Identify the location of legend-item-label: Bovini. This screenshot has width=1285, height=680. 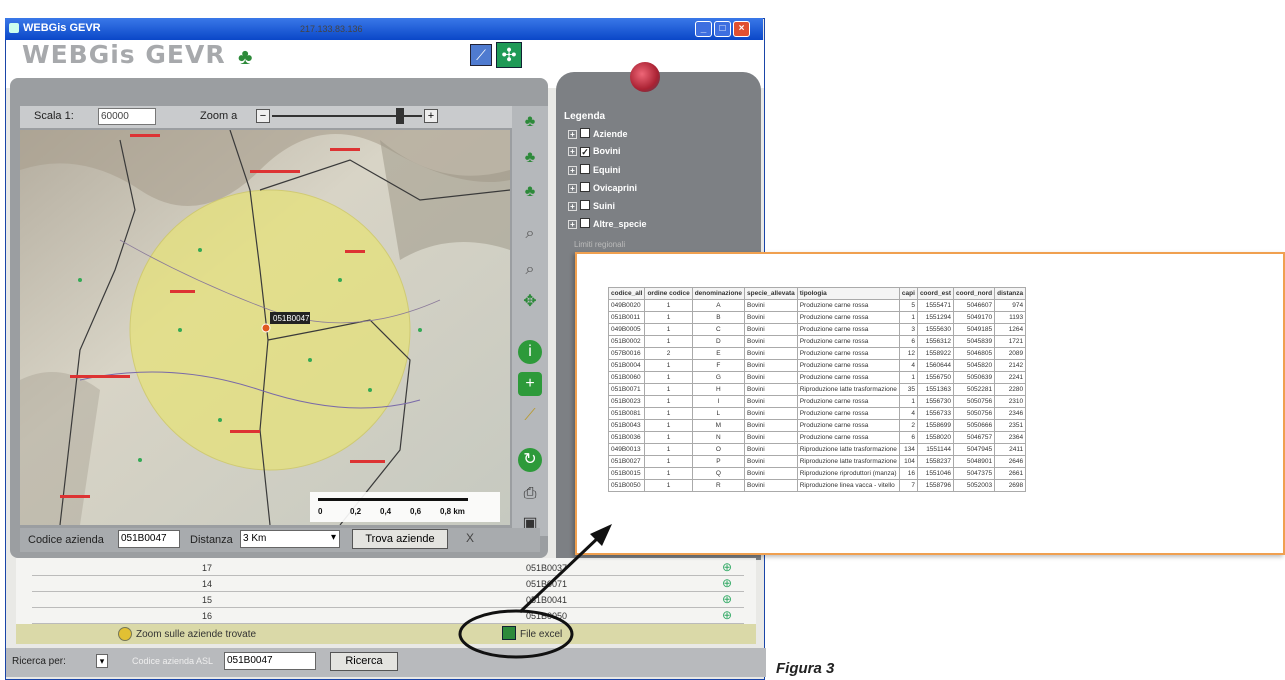
(607, 151).